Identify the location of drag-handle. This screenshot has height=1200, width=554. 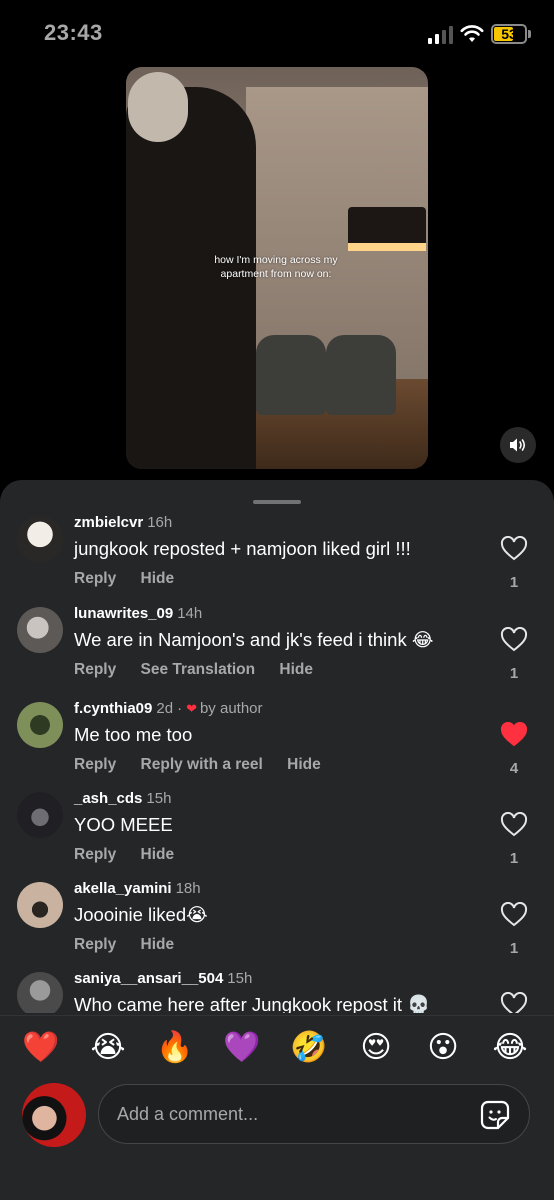
(277, 502).